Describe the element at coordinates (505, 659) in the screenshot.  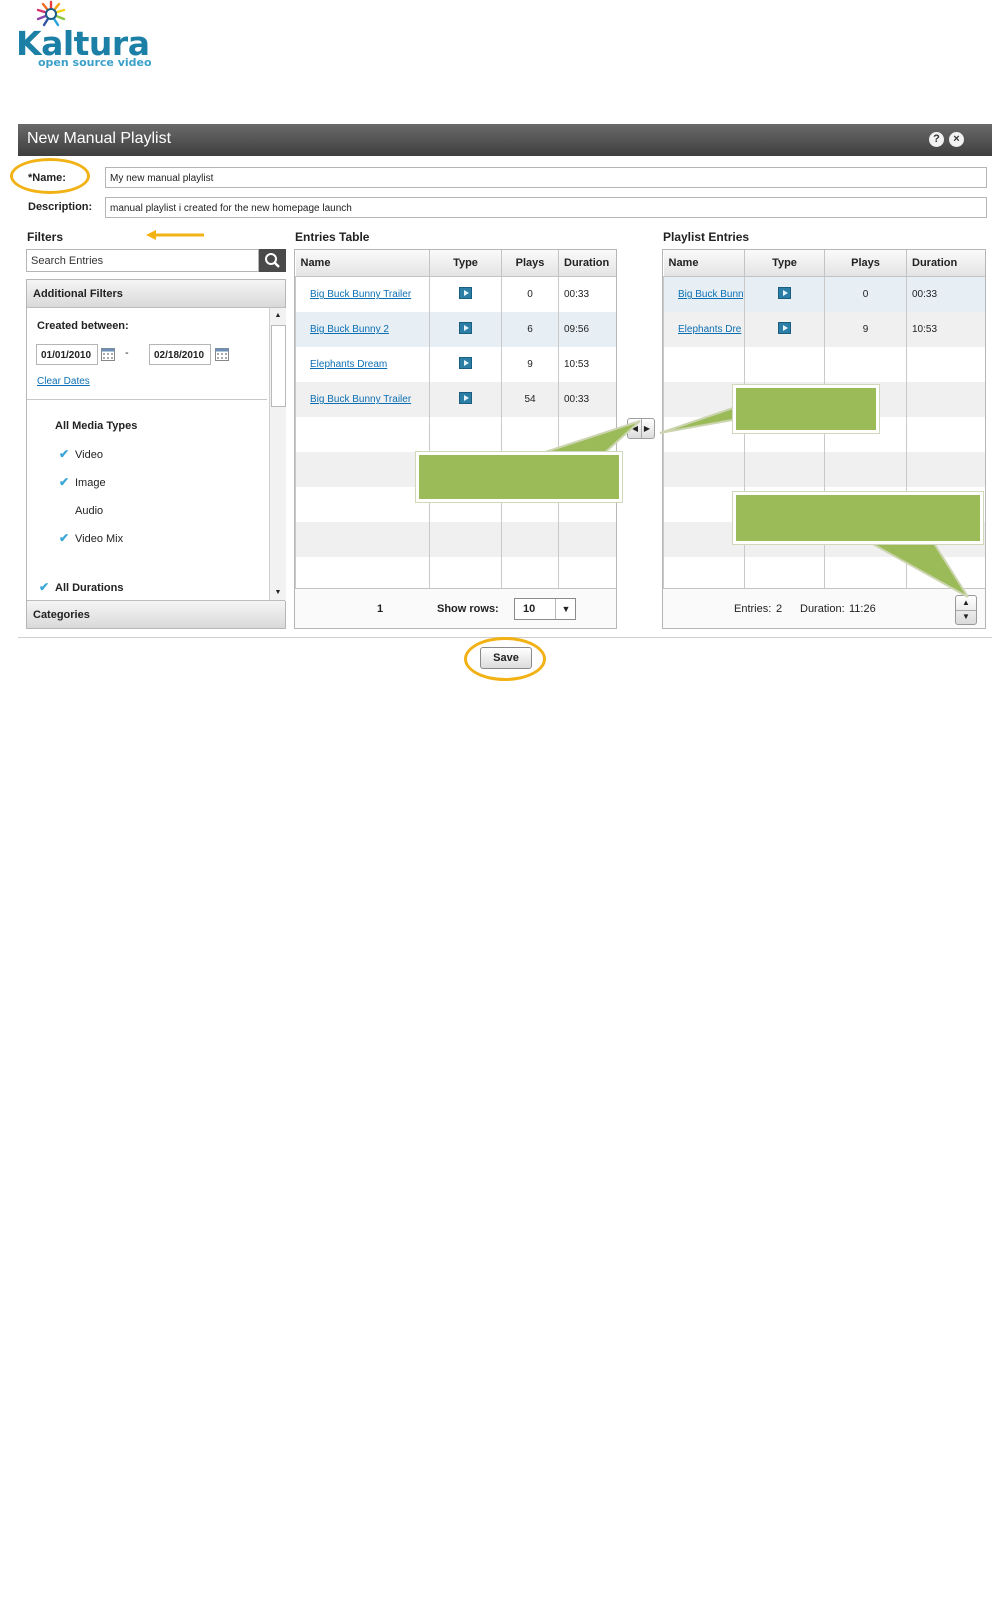
I see `save-highlight-circle` at that location.